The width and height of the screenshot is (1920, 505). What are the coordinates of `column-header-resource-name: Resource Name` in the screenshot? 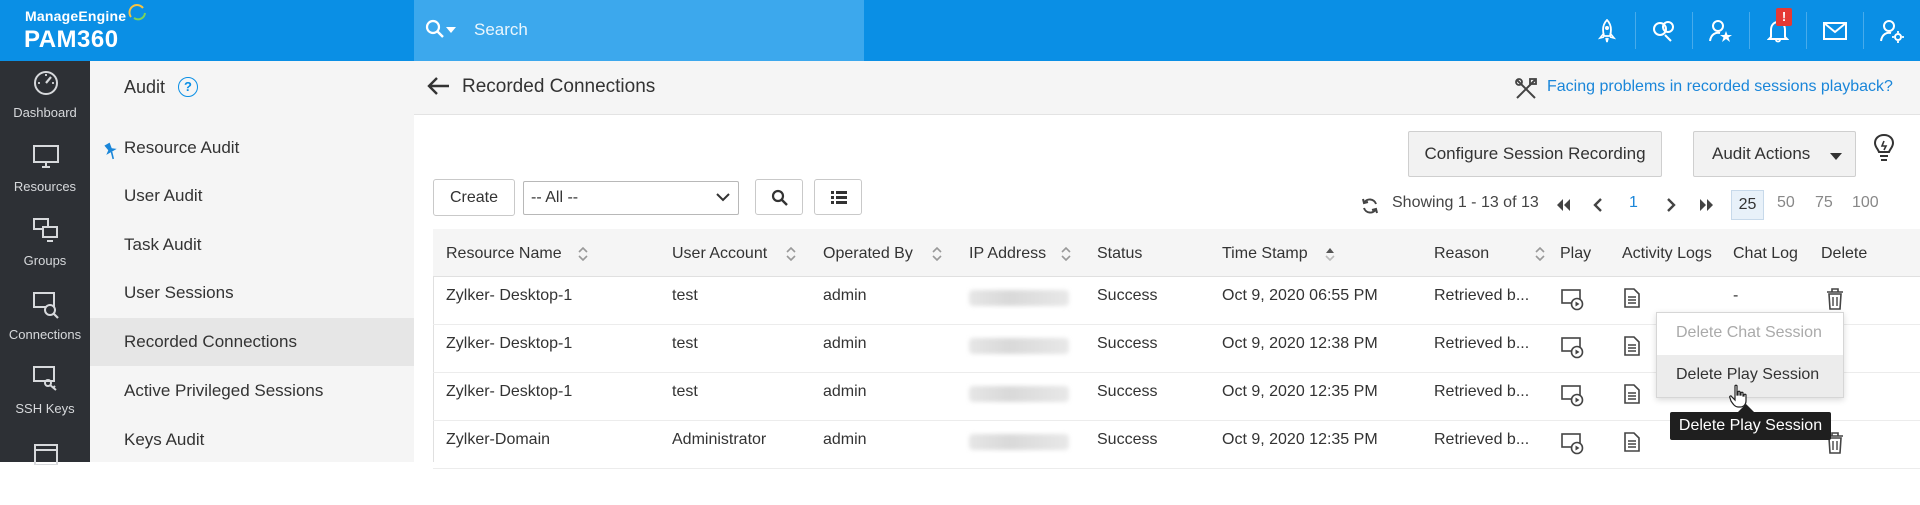 It's located at (504, 254).